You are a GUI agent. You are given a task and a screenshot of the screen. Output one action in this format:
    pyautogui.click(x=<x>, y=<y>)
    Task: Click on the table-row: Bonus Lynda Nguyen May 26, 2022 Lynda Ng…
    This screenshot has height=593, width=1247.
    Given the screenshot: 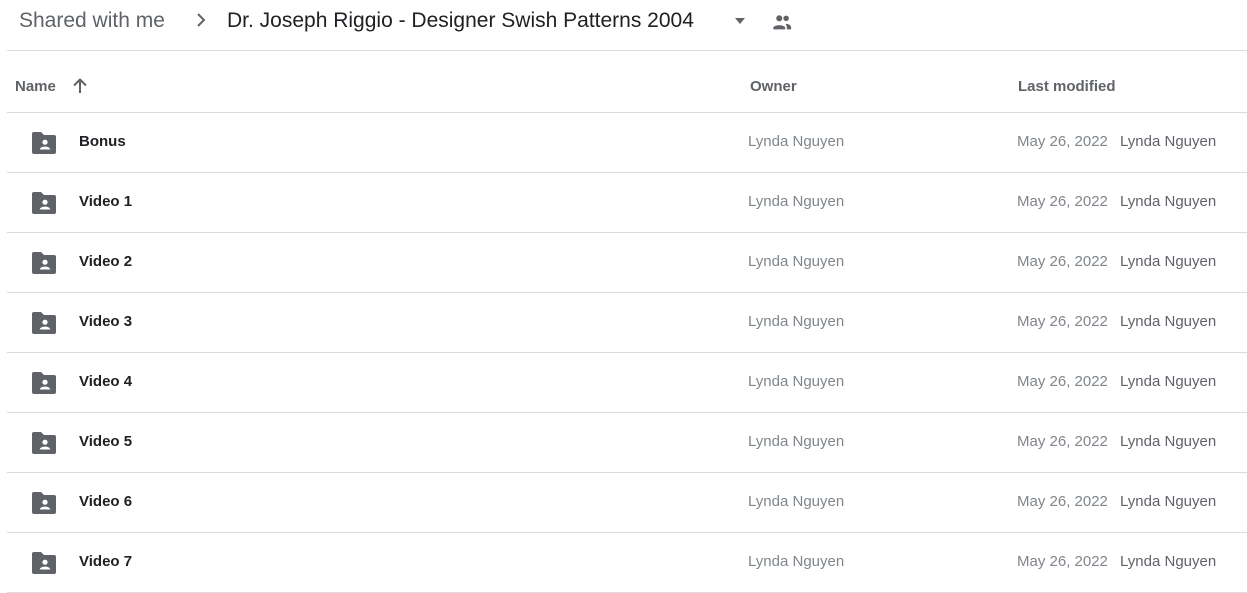 What is the action you would take?
    pyautogui.click(x=627, y=143)
    